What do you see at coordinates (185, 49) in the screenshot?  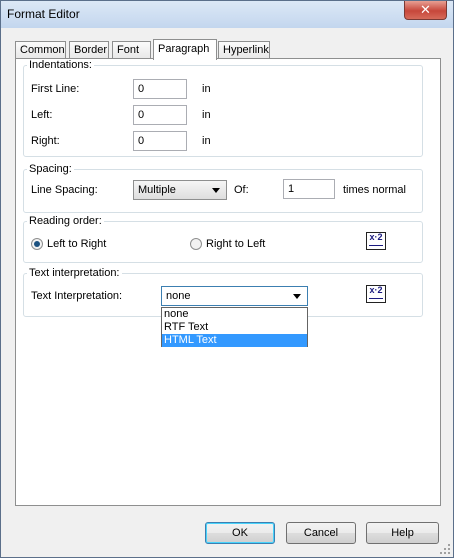 I see `tab-paragraph: Paragraph` at bounding box center [185, 49].